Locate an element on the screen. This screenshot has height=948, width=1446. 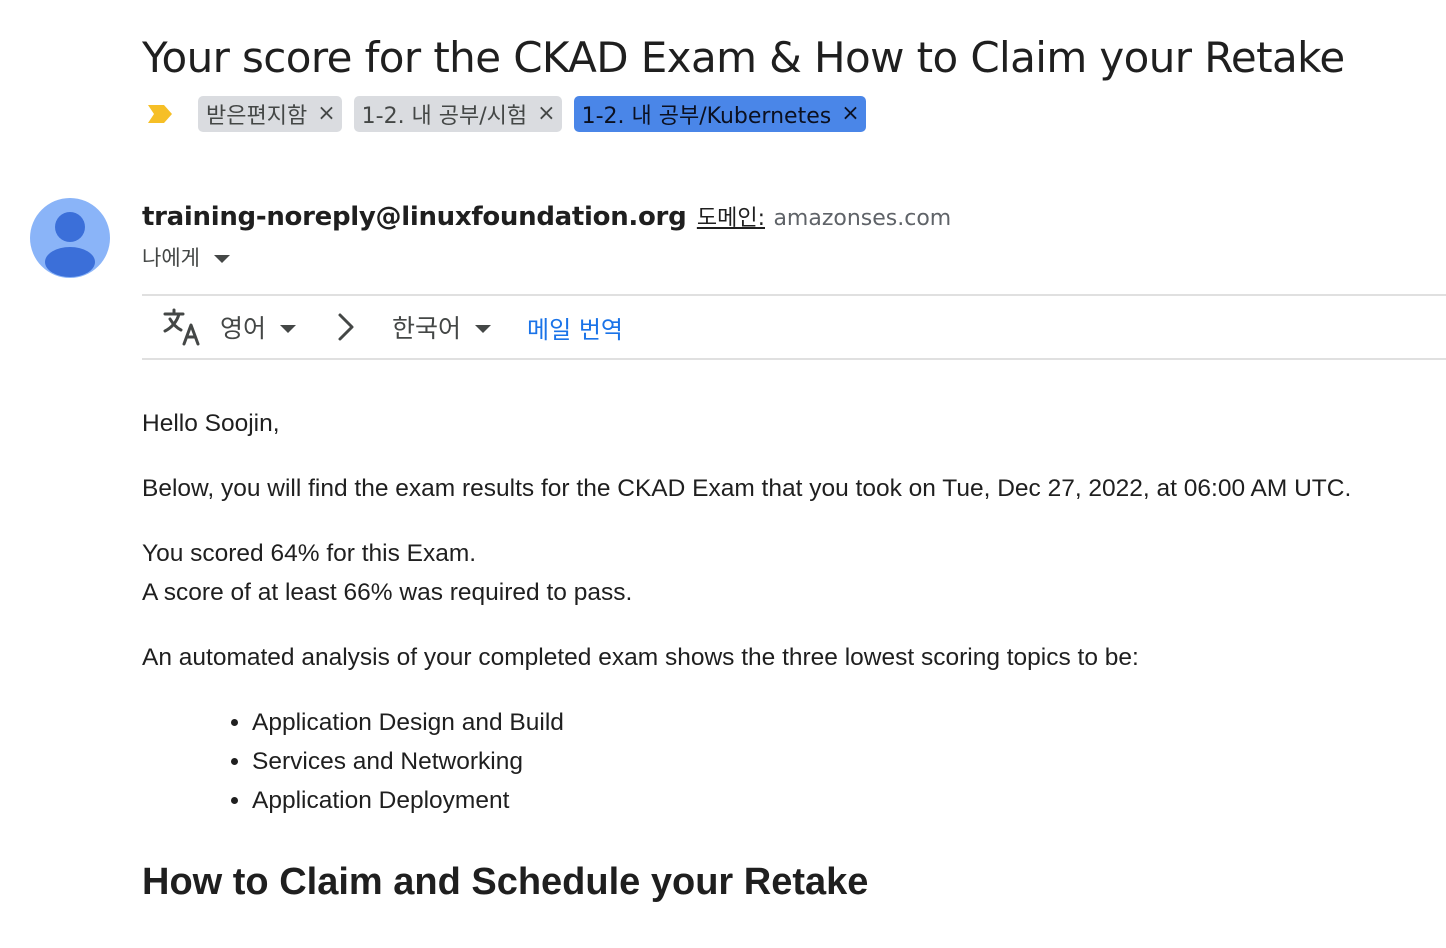
list-item: Application Design and Build is located at coordinates (847, 722).